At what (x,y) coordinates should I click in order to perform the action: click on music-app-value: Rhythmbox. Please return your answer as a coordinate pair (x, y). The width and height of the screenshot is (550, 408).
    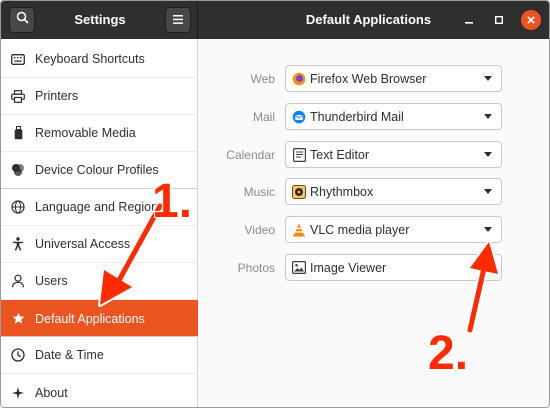
    Looking at the image, I should click on (342, 191).